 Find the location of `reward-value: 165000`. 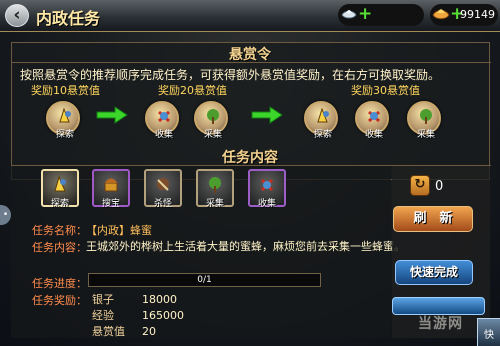

reward-value: 165000 is located at coordinates (163, 315).